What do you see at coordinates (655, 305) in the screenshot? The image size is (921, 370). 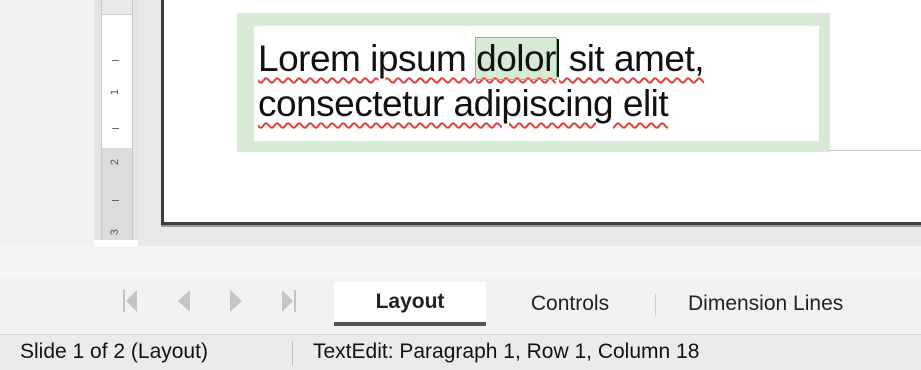 I see `tab-separator` at bounding box center [655, 305].